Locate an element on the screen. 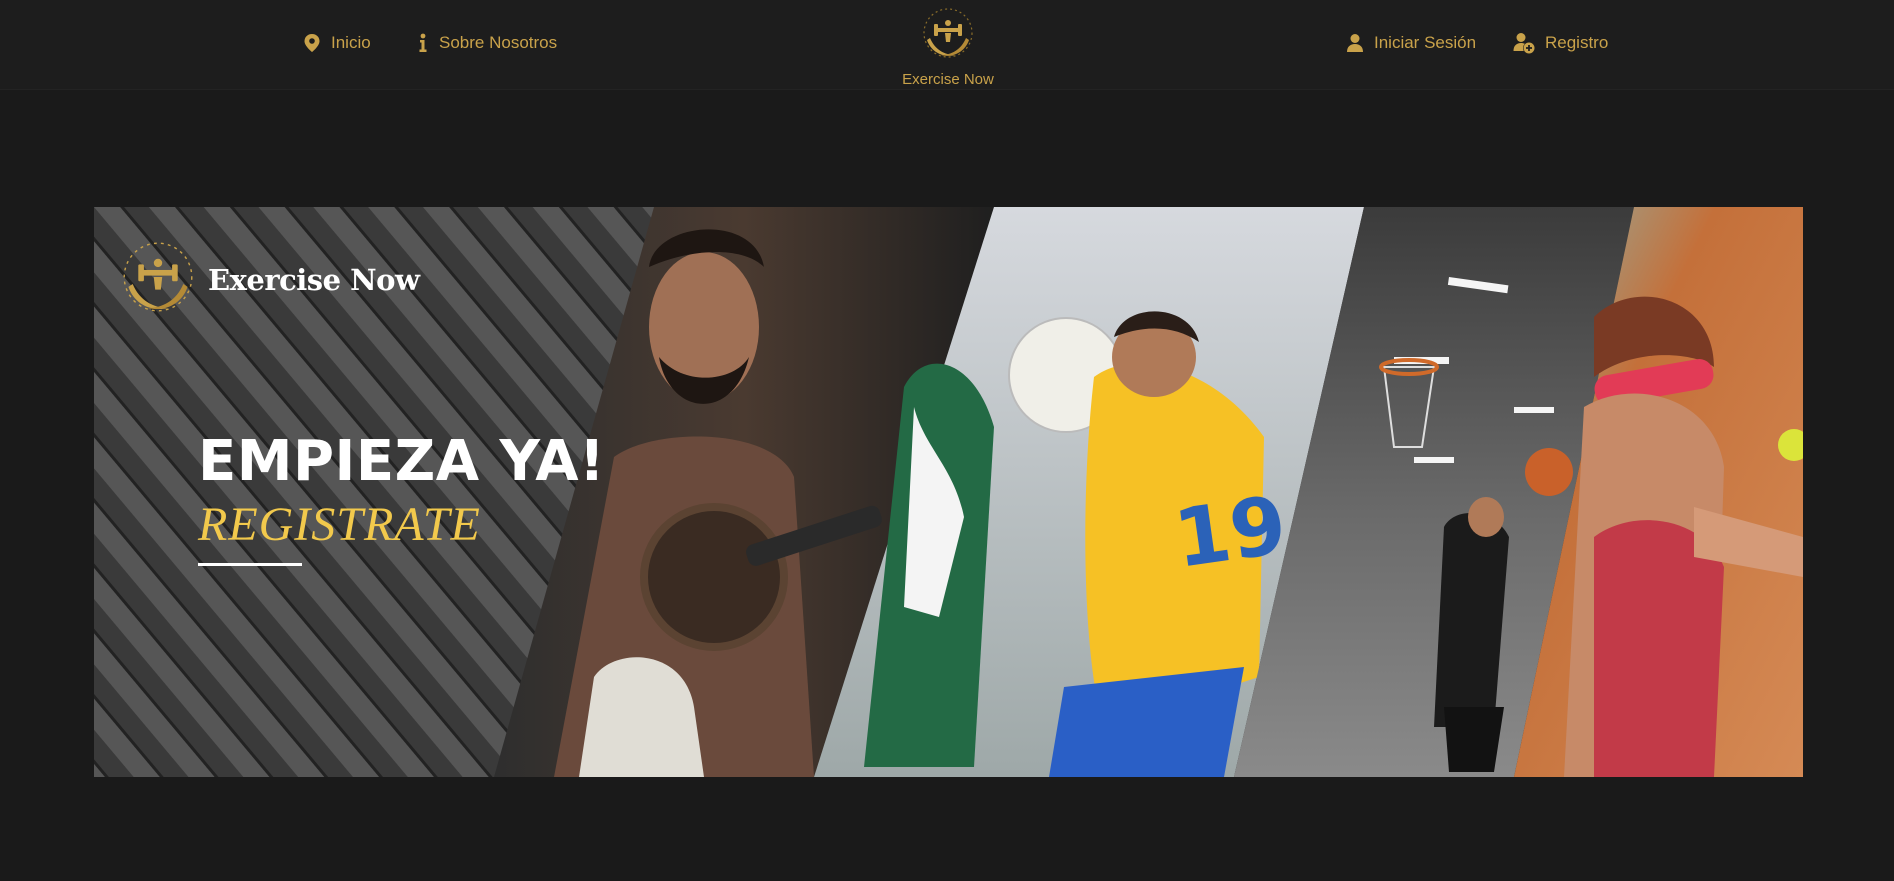  banner-brand: Exercise Now is located at coordinates (270, 279).